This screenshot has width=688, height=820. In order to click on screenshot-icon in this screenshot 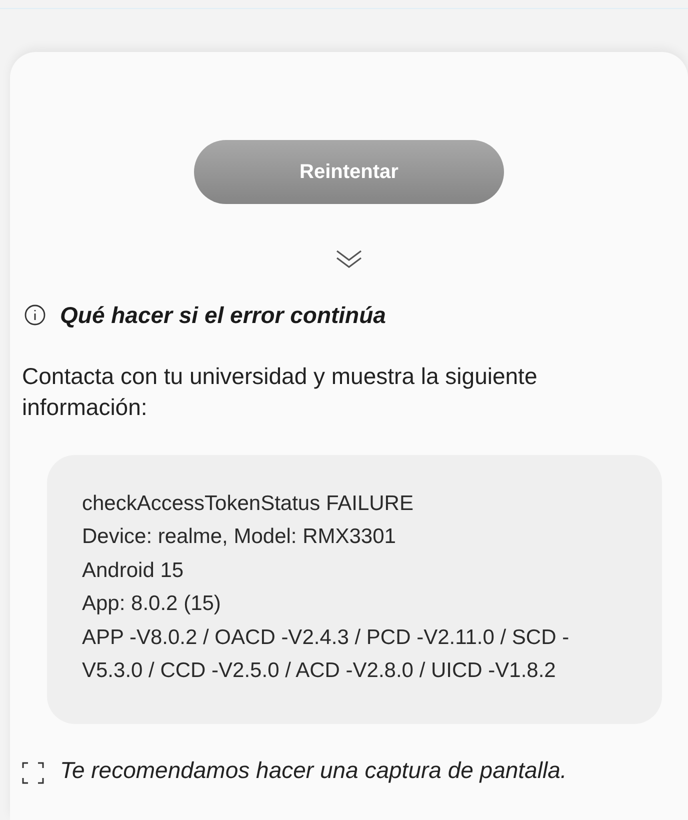, I will do `click(33, 773)`.